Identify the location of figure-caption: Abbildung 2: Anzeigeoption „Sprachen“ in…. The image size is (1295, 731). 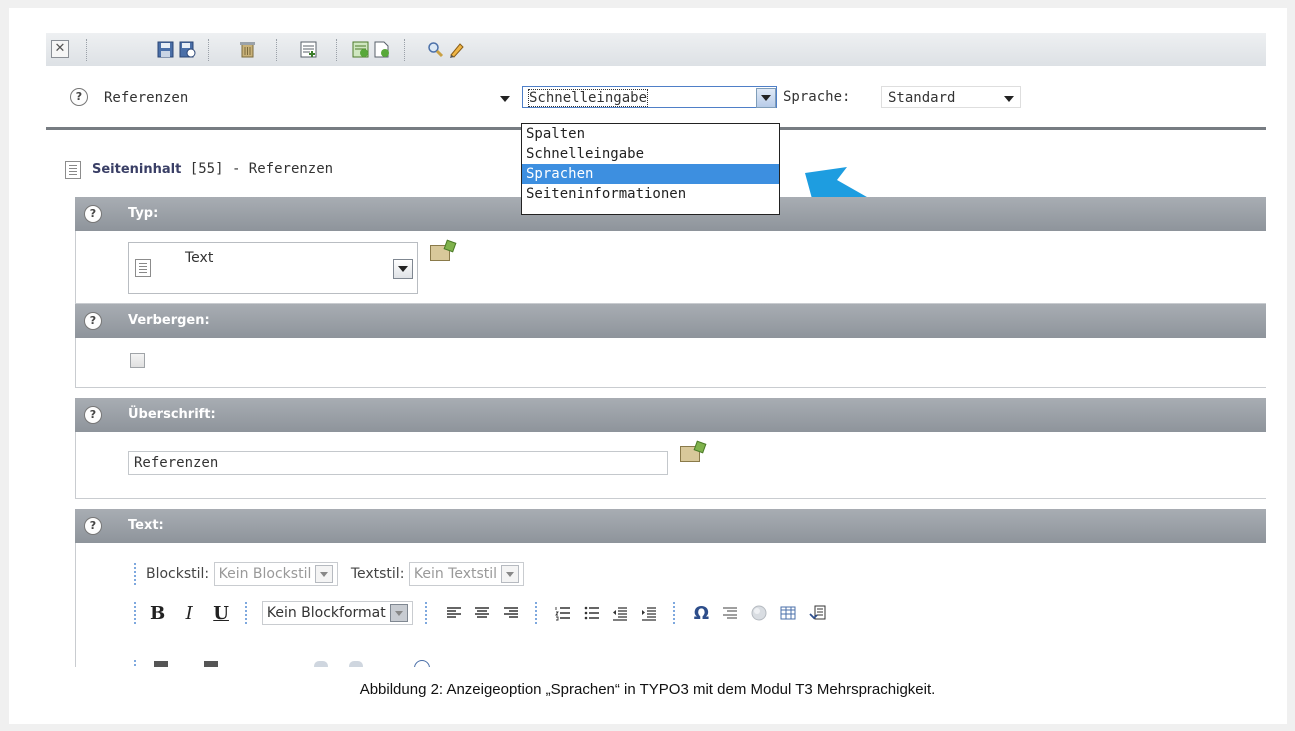
(647, 689).